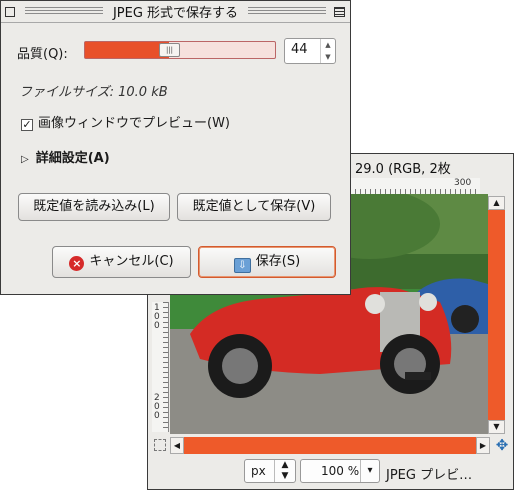  I want to click on quality-label: 品質(Q):, so click(42, 54).